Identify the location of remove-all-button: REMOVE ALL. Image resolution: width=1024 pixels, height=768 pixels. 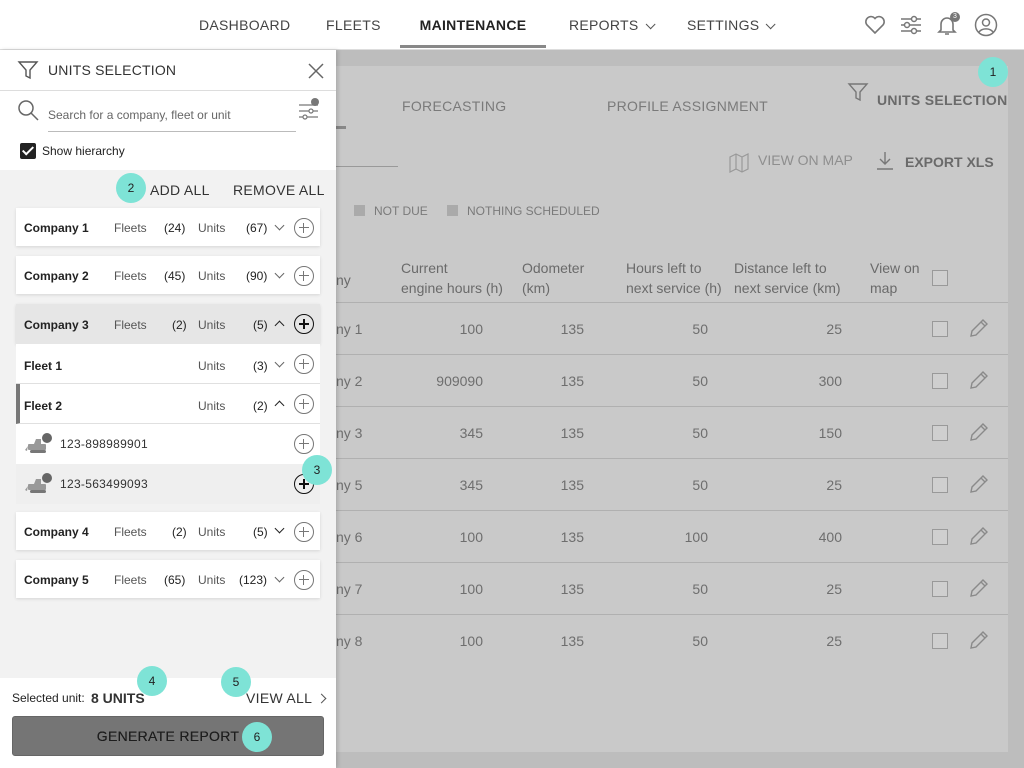
(279, 190).